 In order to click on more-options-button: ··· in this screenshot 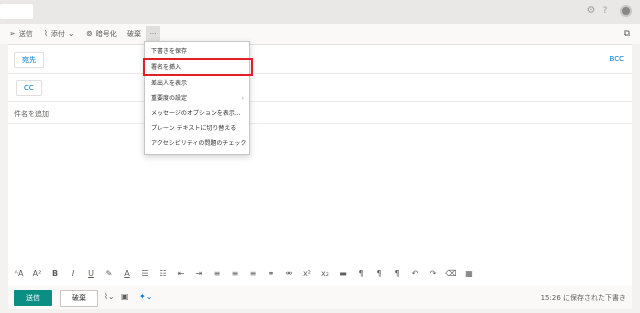, I will do `click(153, 34)`.